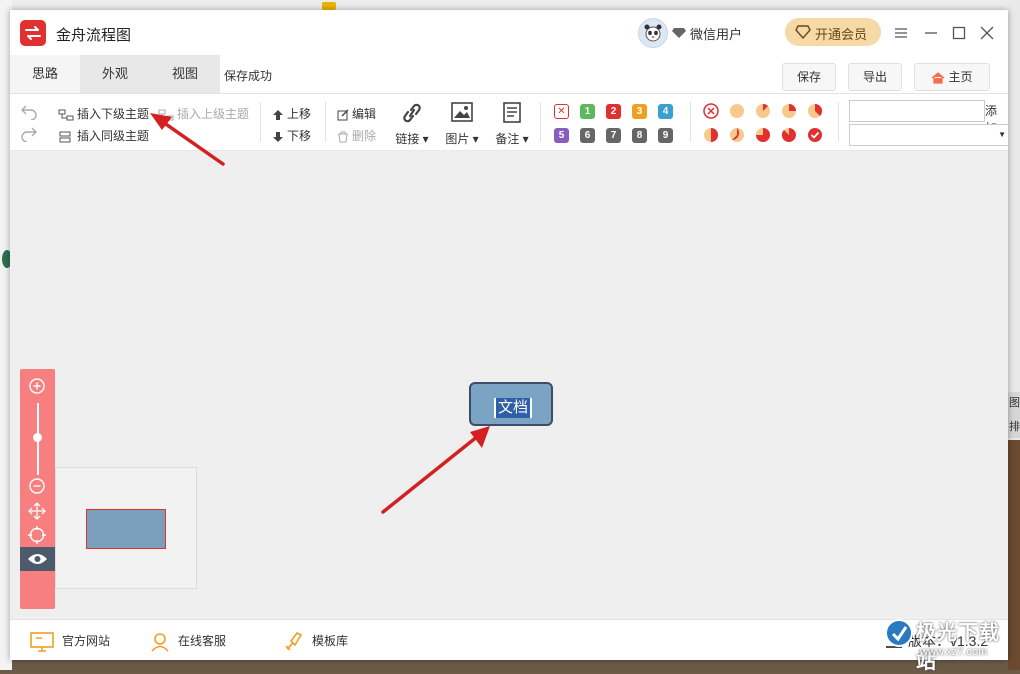 This screenshot has width=1020, height=674. Describe the element at coordinates (716, 33) in the screenshot. I see `user-name: 微信用户` at that location.